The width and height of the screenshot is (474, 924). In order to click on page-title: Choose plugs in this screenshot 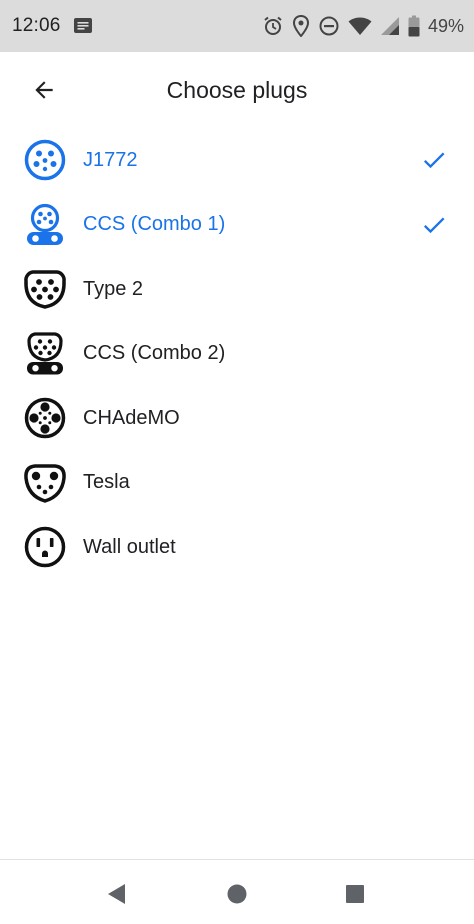, I will do `click(237, 89)`.